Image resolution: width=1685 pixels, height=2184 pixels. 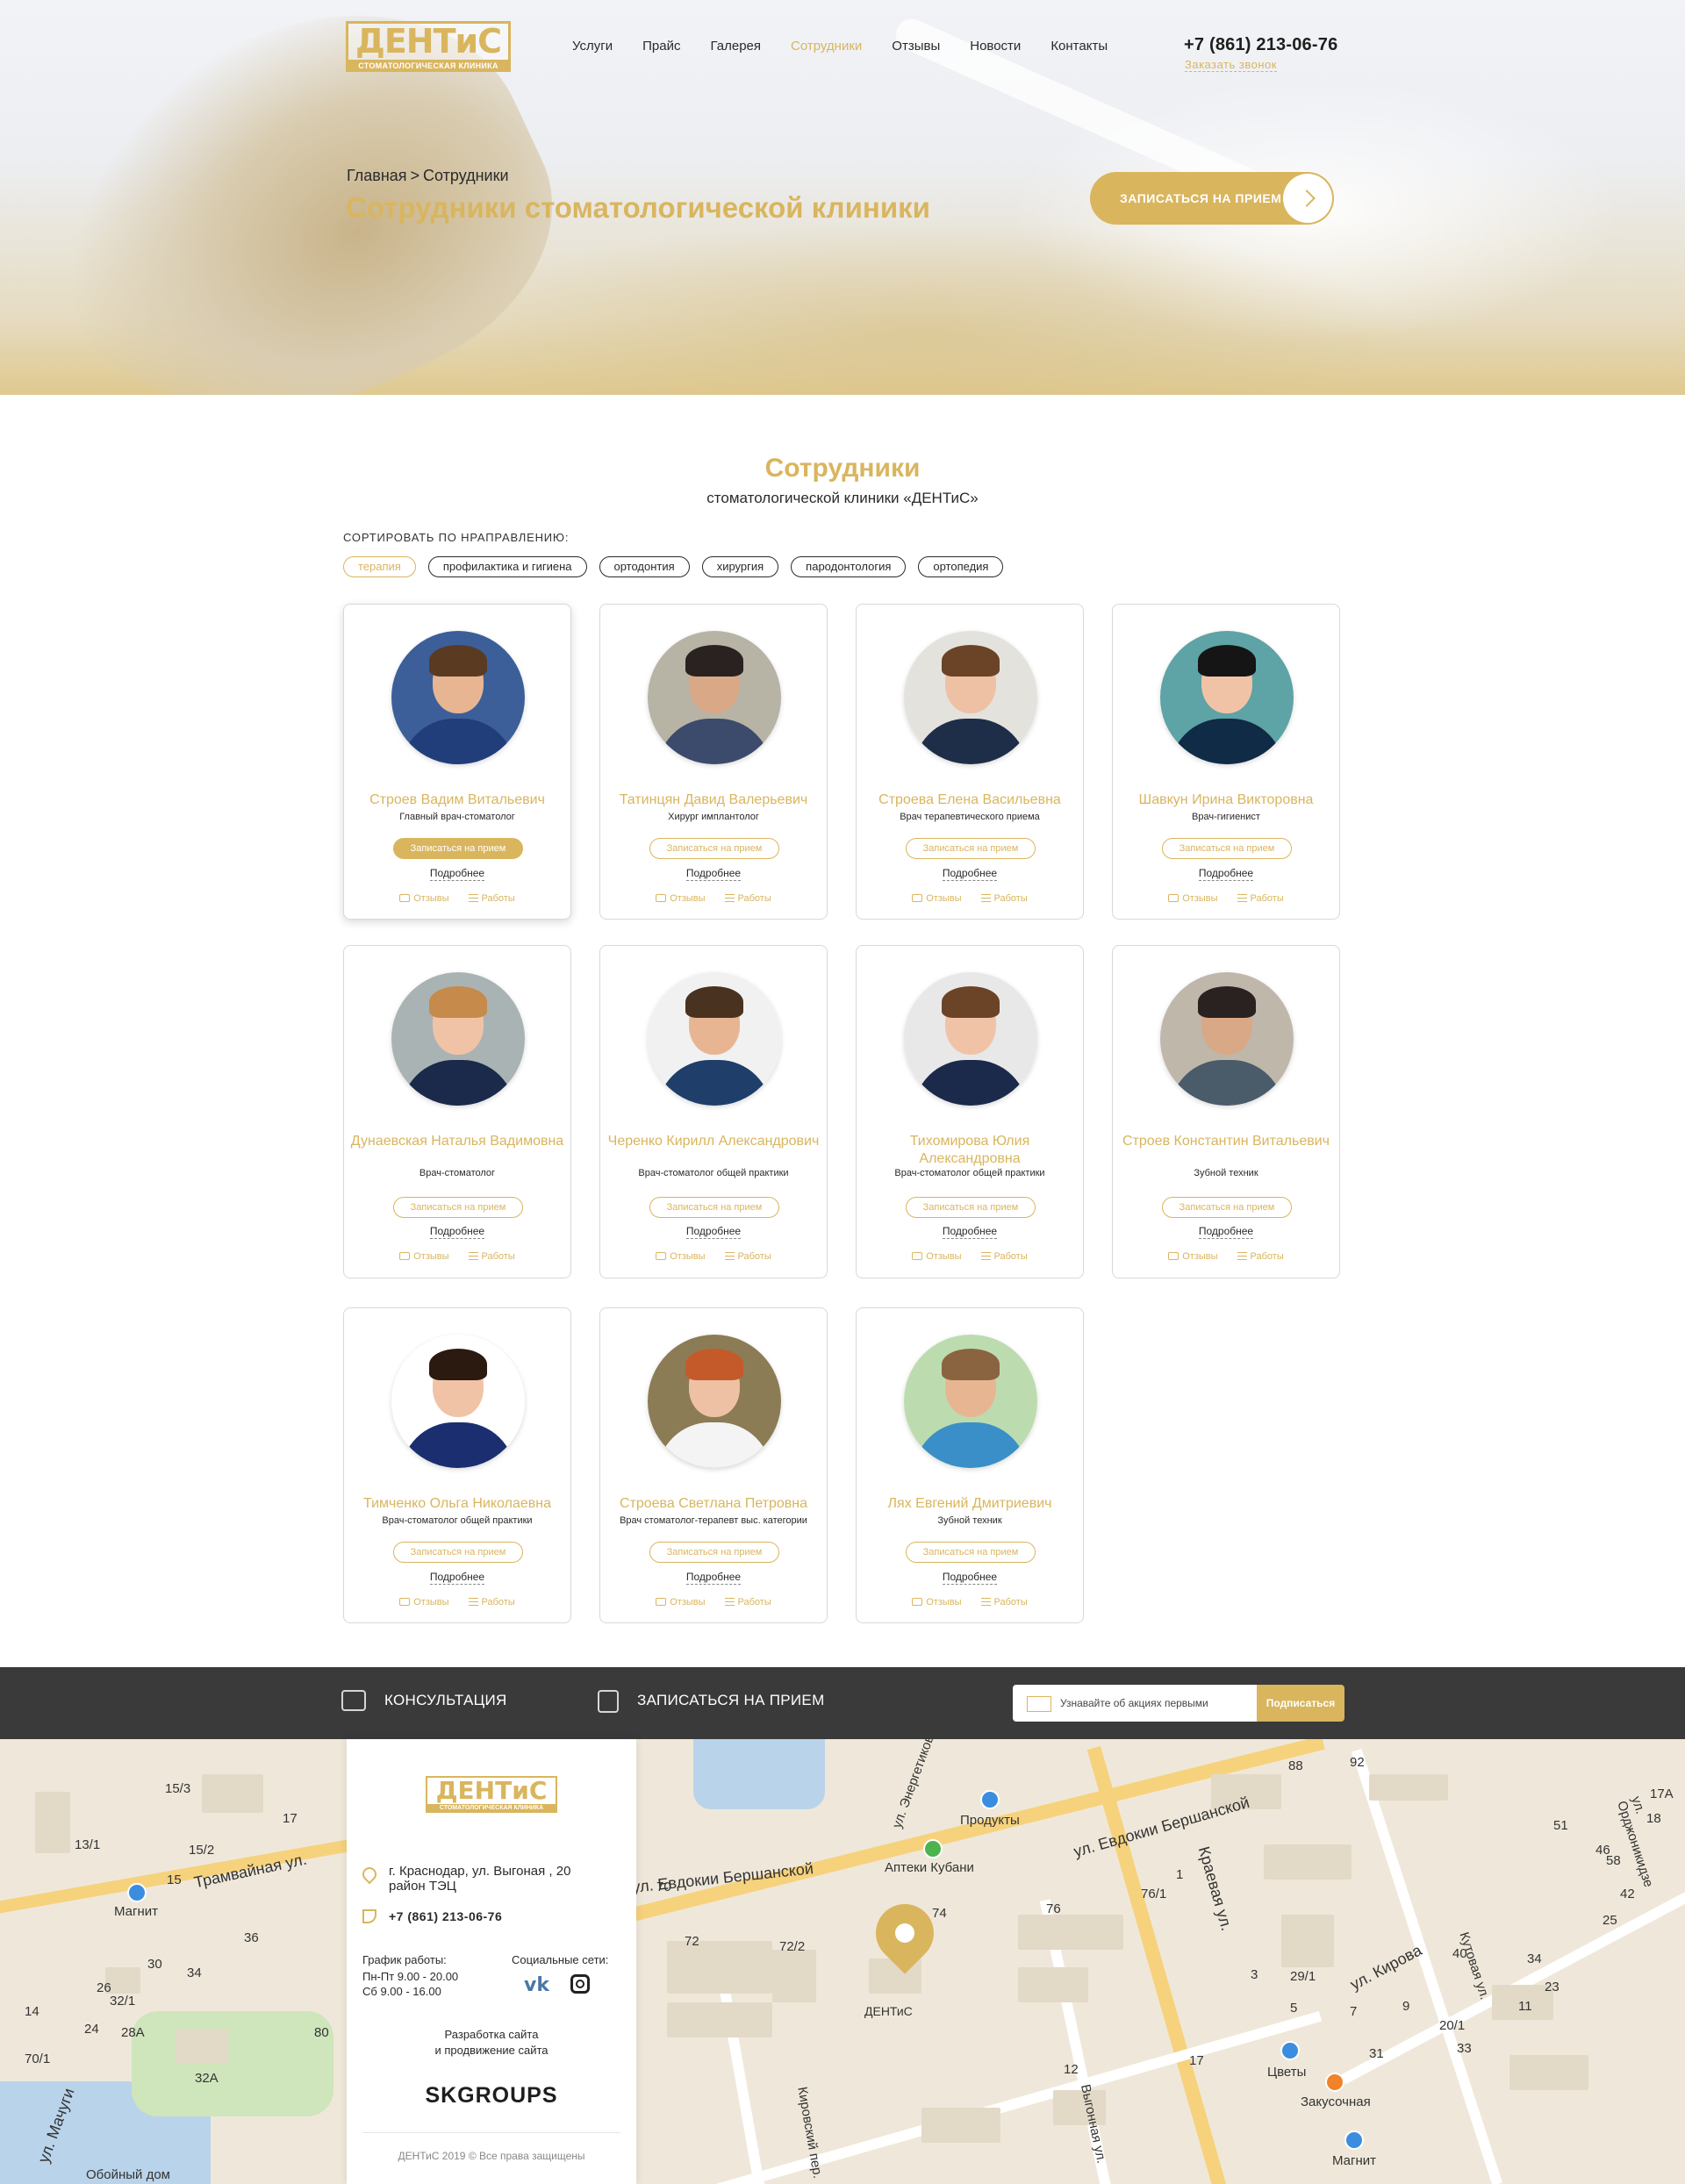 What do you see at coordinates (580, 1984) in the screenshot?
I see `instagram-icon` at bounding box center [580, 1984].